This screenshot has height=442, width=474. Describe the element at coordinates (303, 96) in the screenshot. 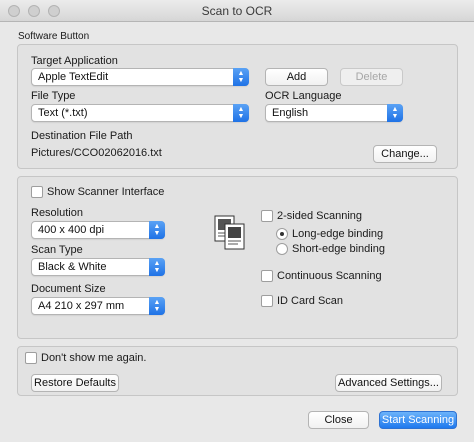

I see `ocr-language-label: OCR Language` at that location.